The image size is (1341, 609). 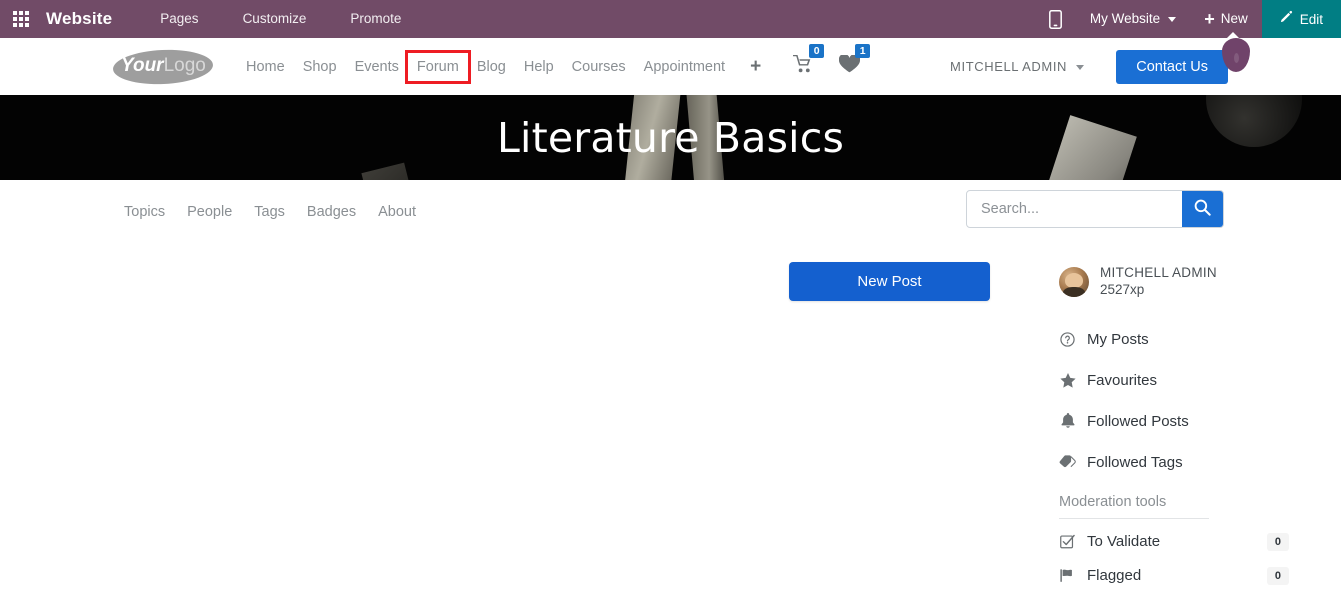 I want to click on forum-tab-tags: Tags, so click(x=269, y=212).